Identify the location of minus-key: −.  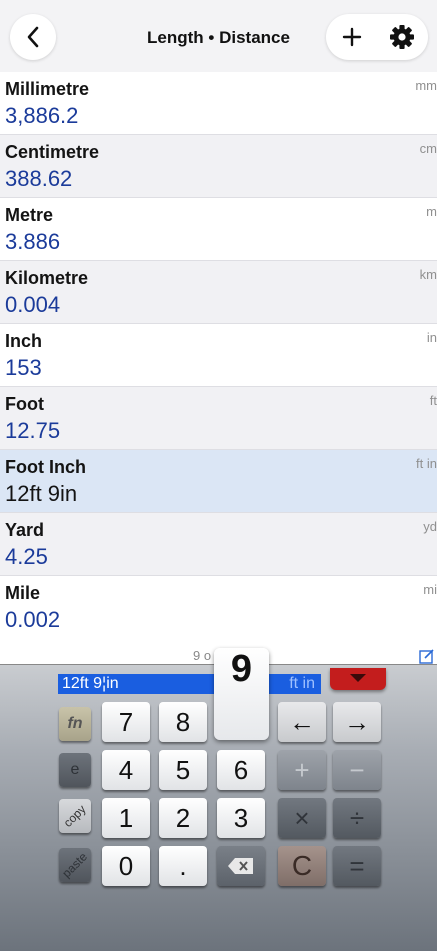
(357, 770).